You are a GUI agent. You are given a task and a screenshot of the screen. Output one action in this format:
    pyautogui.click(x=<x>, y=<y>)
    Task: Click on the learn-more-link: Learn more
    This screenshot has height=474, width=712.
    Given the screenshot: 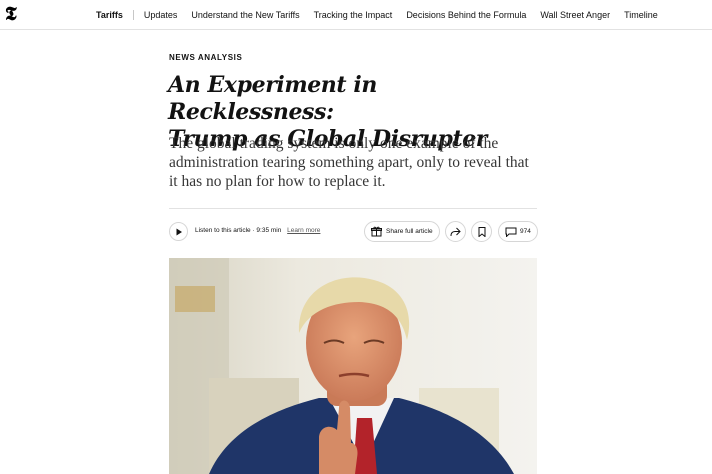 What is the action you would take?
    pyautogui.click(x=303, y=230)
    